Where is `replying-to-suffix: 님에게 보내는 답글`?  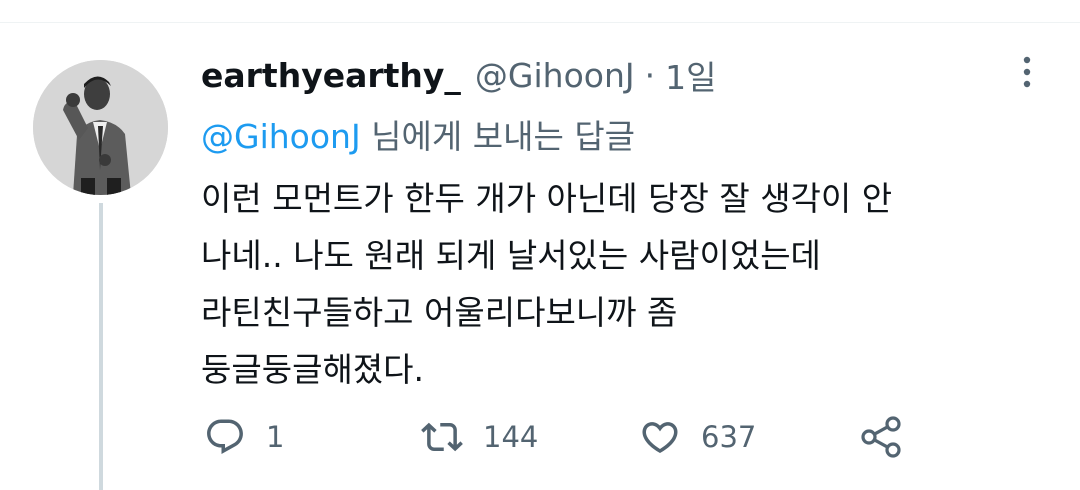
replying-to-suffix: 님에게 보내는 답글 is located at coordinates (498, 136).